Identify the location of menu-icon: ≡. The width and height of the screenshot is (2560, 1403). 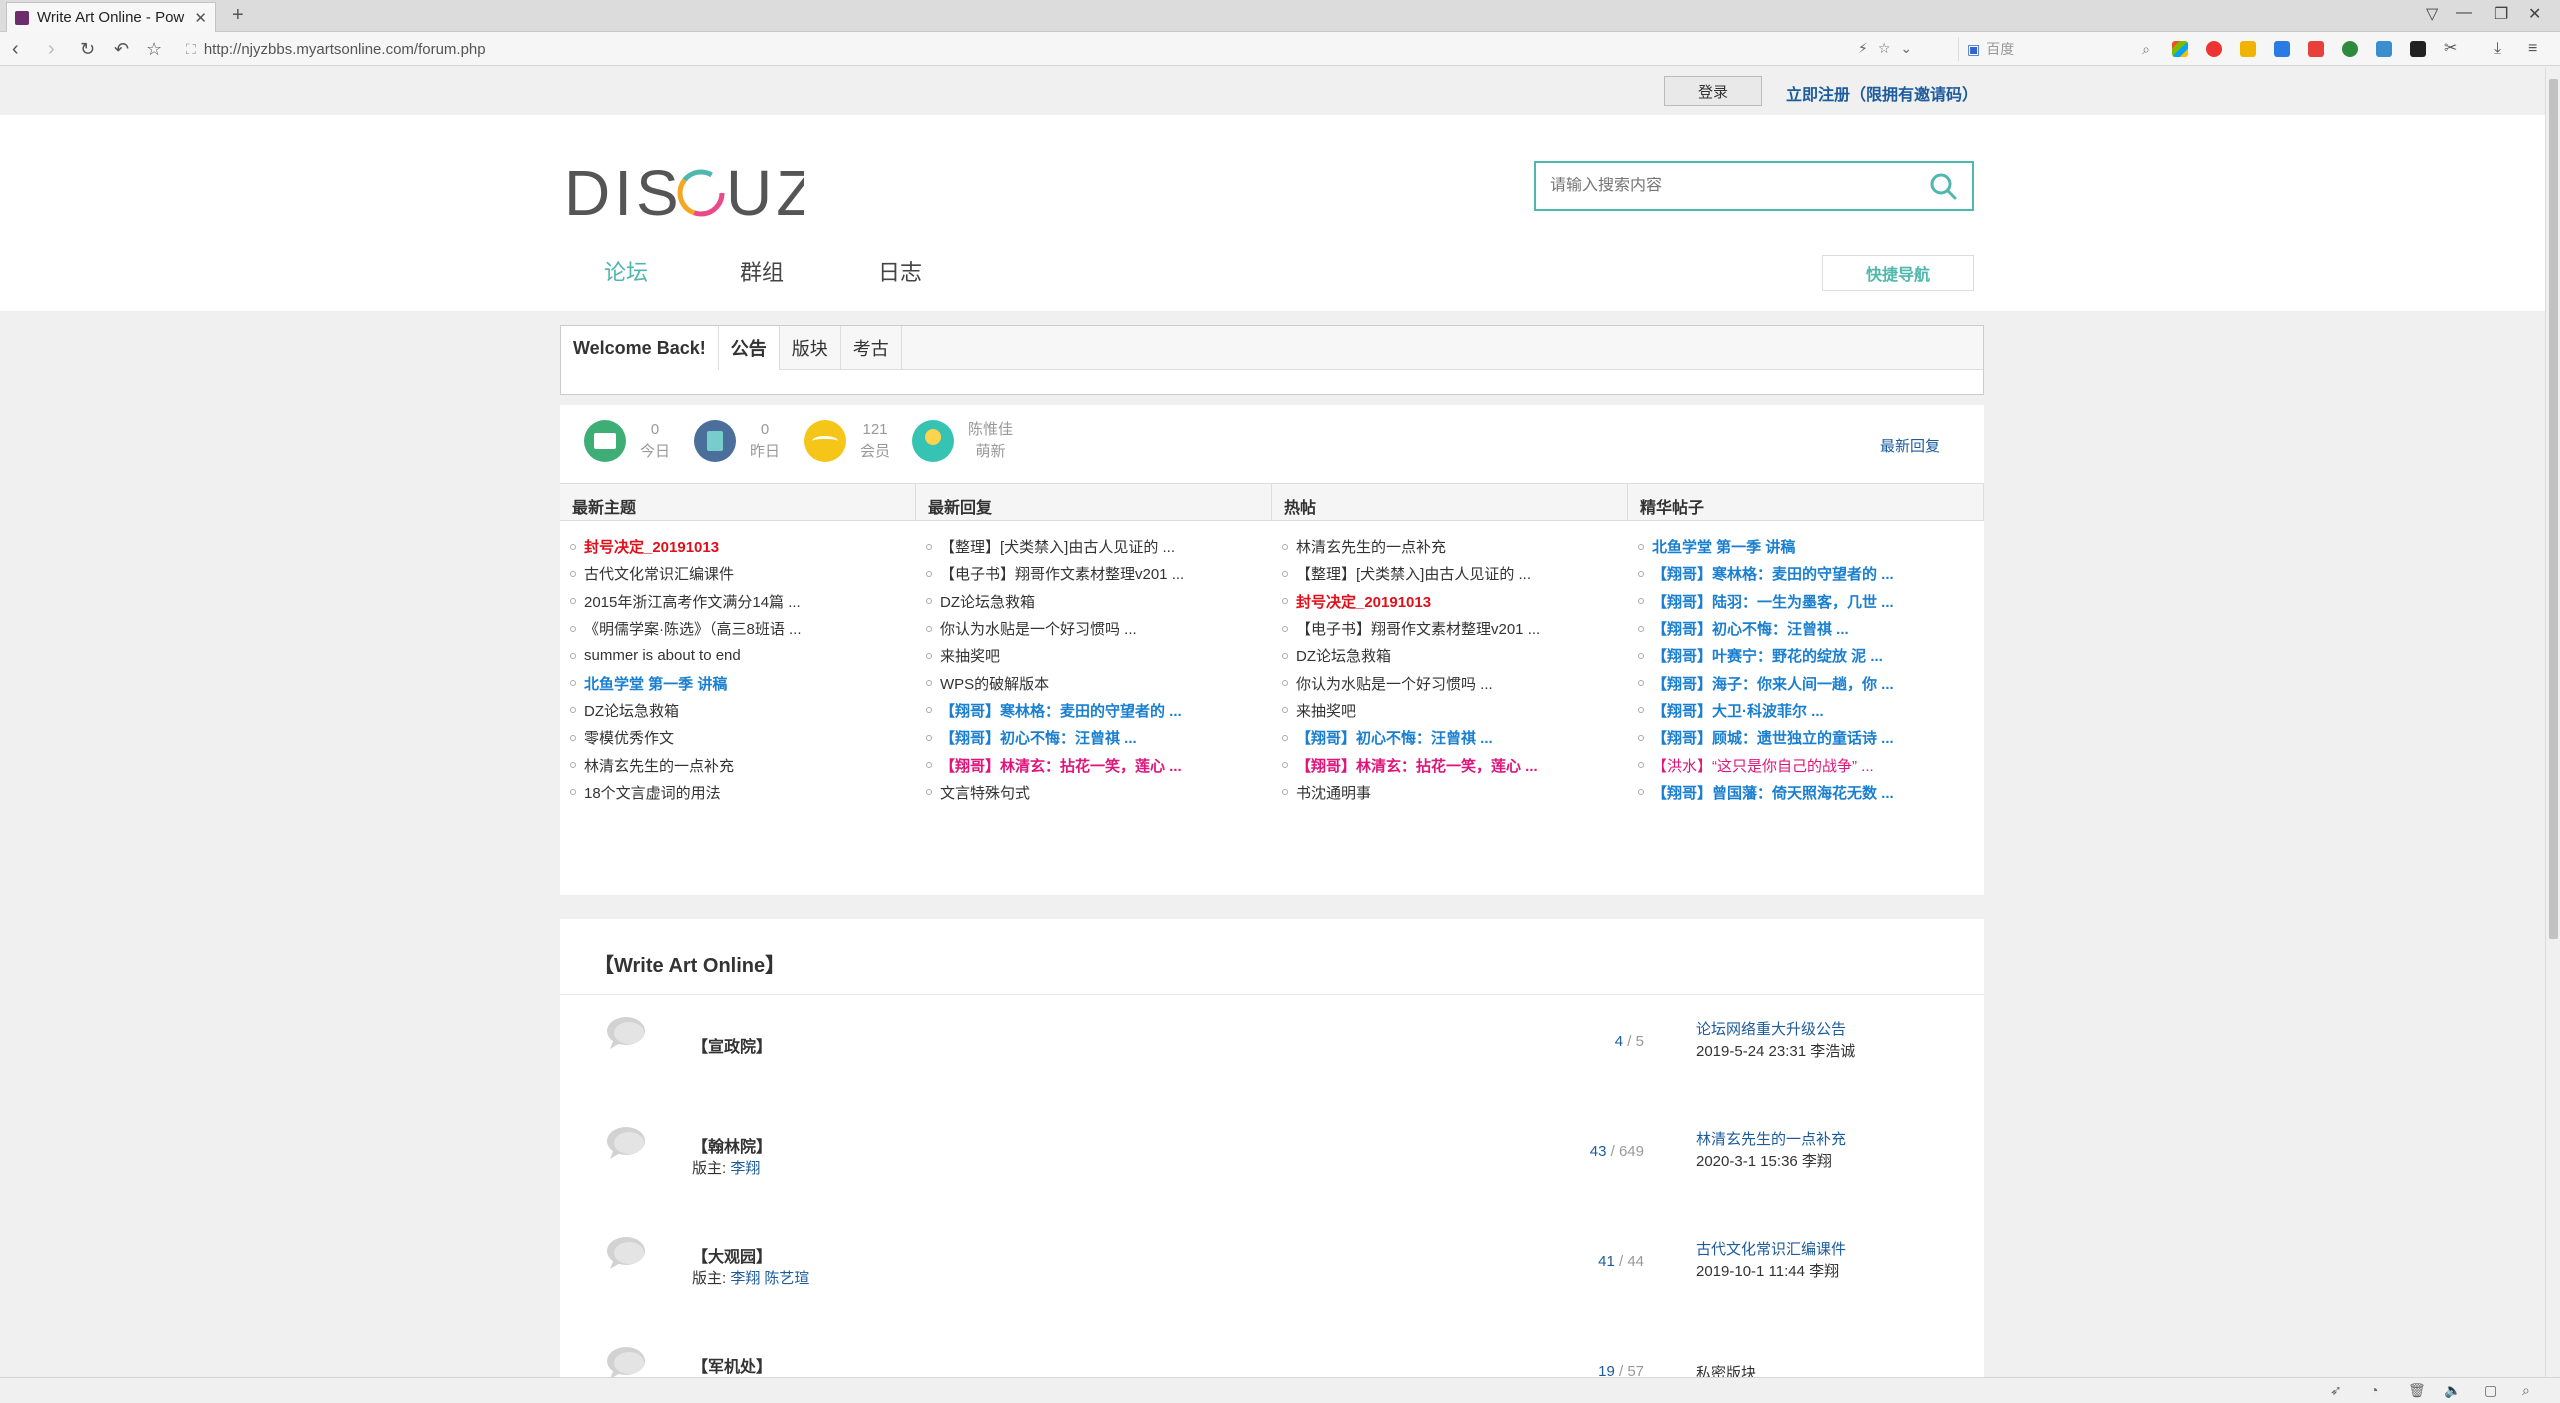
(2532, 49).